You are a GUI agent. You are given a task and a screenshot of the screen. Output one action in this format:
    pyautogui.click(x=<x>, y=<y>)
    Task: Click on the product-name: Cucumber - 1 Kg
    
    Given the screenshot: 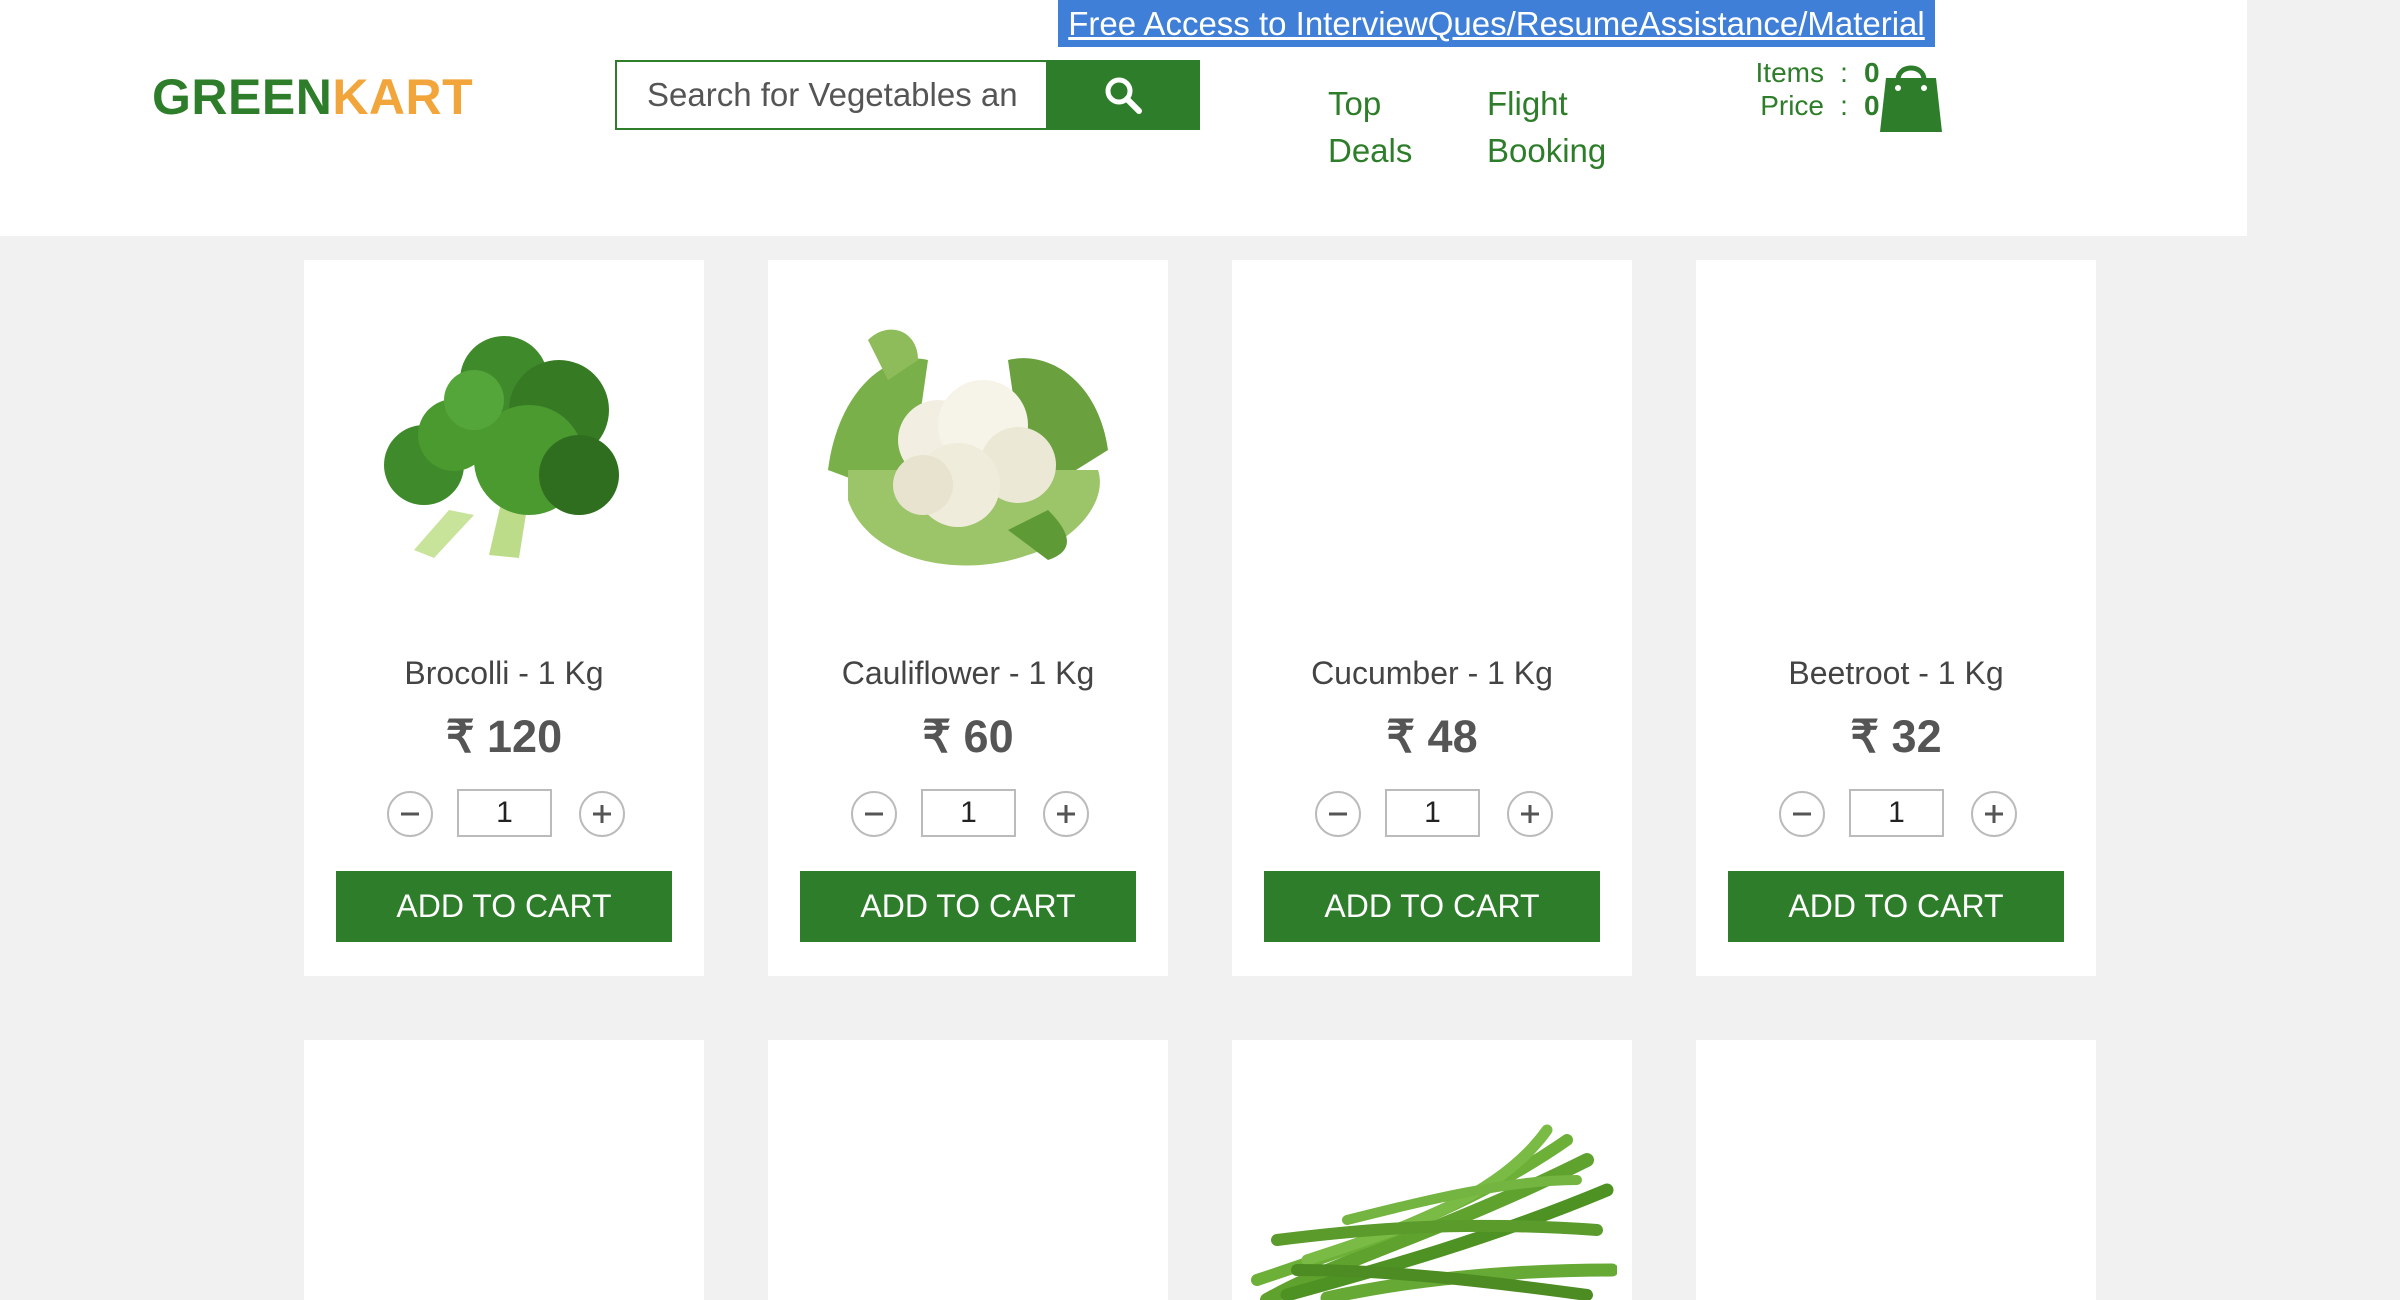 What is the action you would take?
    pyautogui.click(x=1432, y=673)
    